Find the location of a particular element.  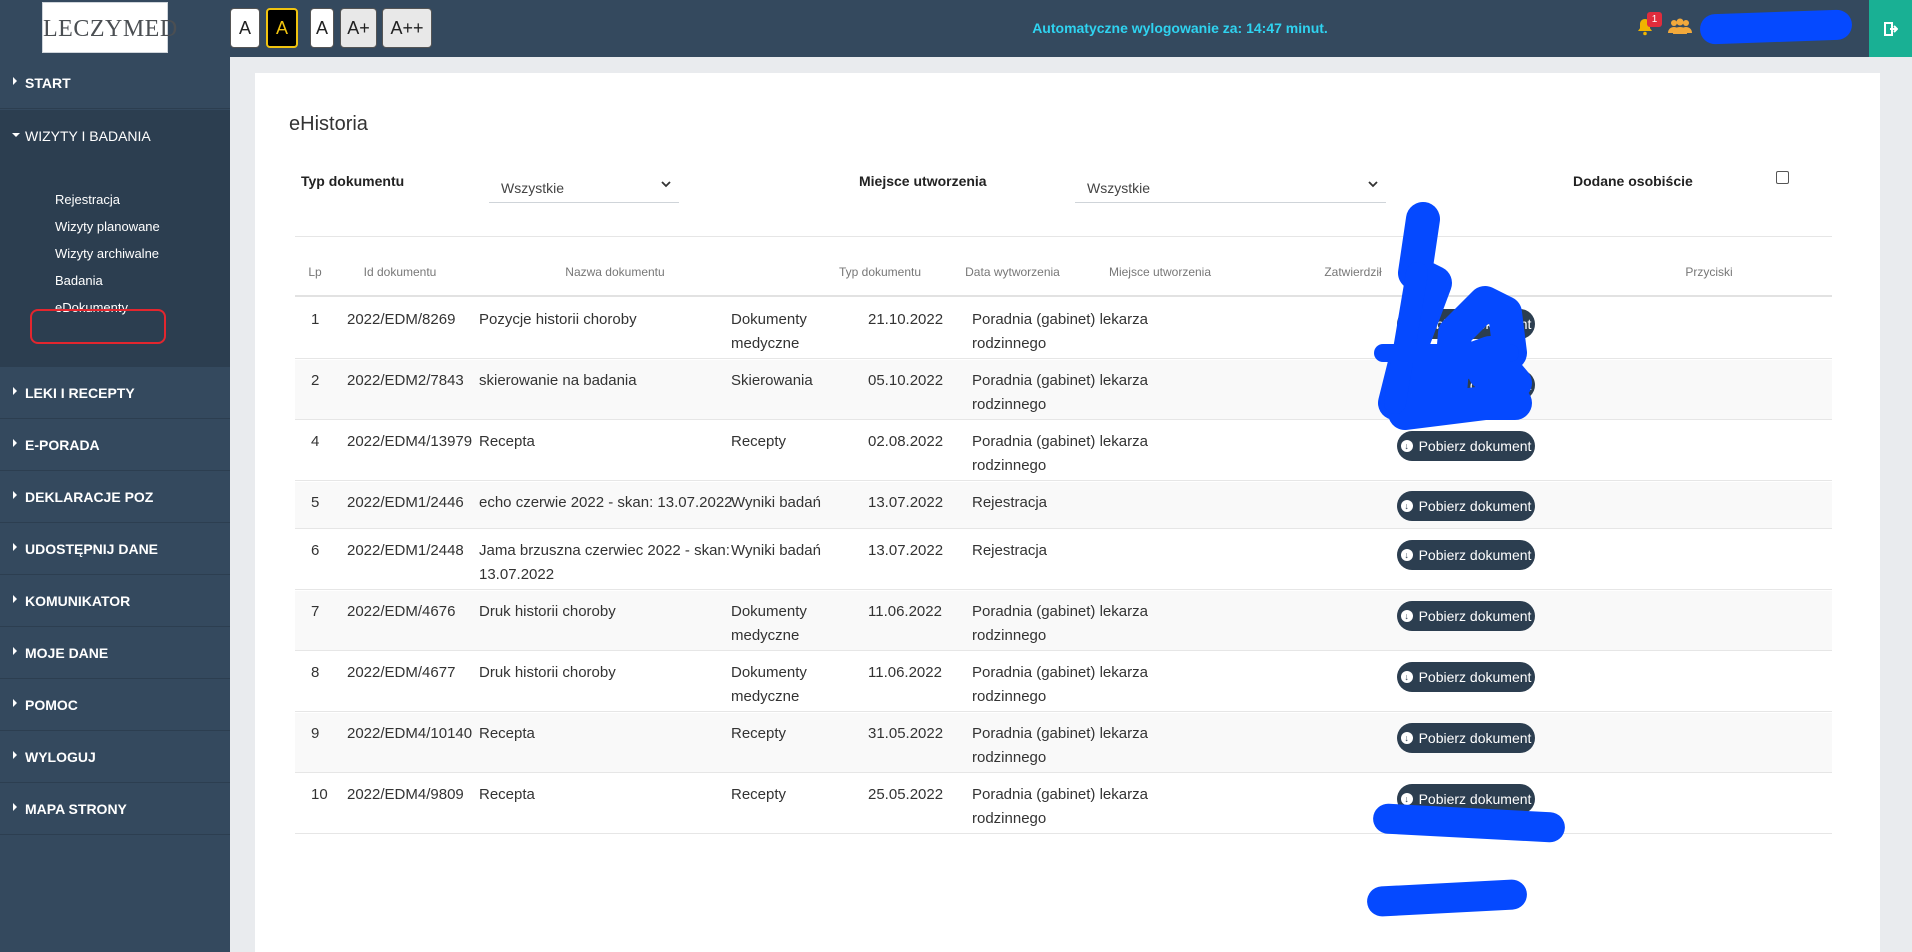

font-size-largest-button: A++ is located at coordinates (407, 28).